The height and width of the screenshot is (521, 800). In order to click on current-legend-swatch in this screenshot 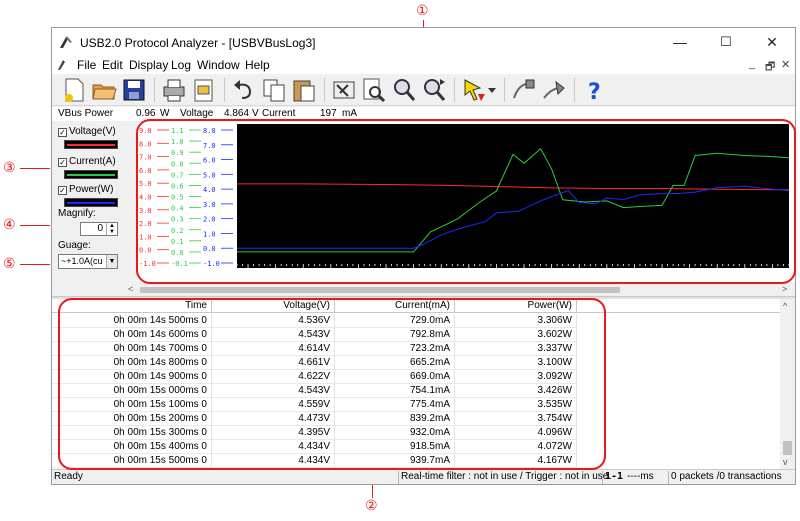, I will do `click(91, 174)`.